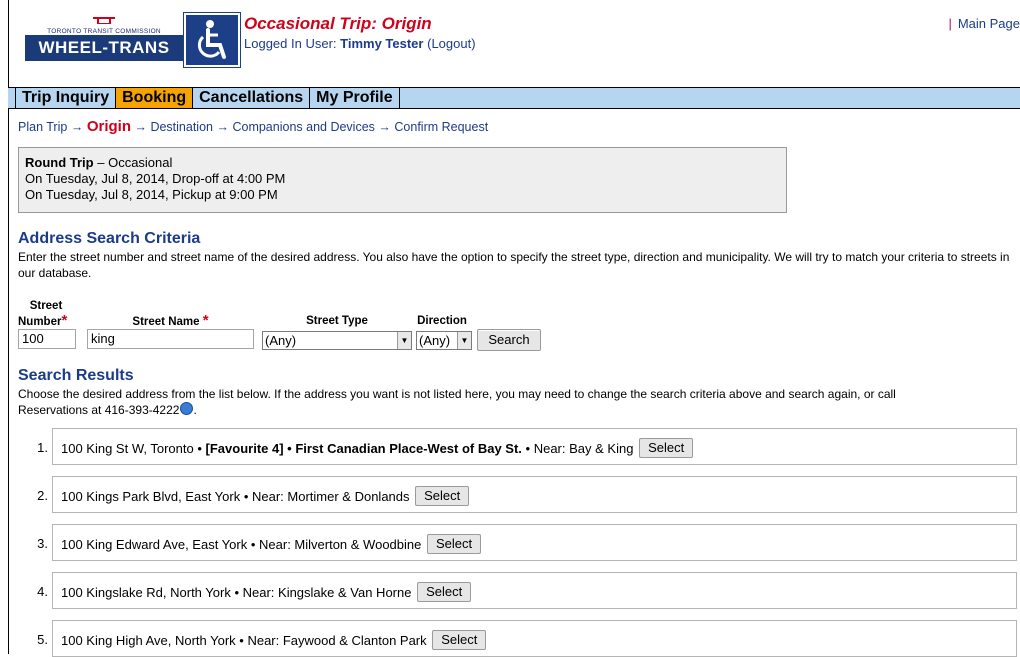 Image resolution: width=1020 pixels, height=657 pixels. I want to click on street-name-label: Street Name *, so click(170, 320).